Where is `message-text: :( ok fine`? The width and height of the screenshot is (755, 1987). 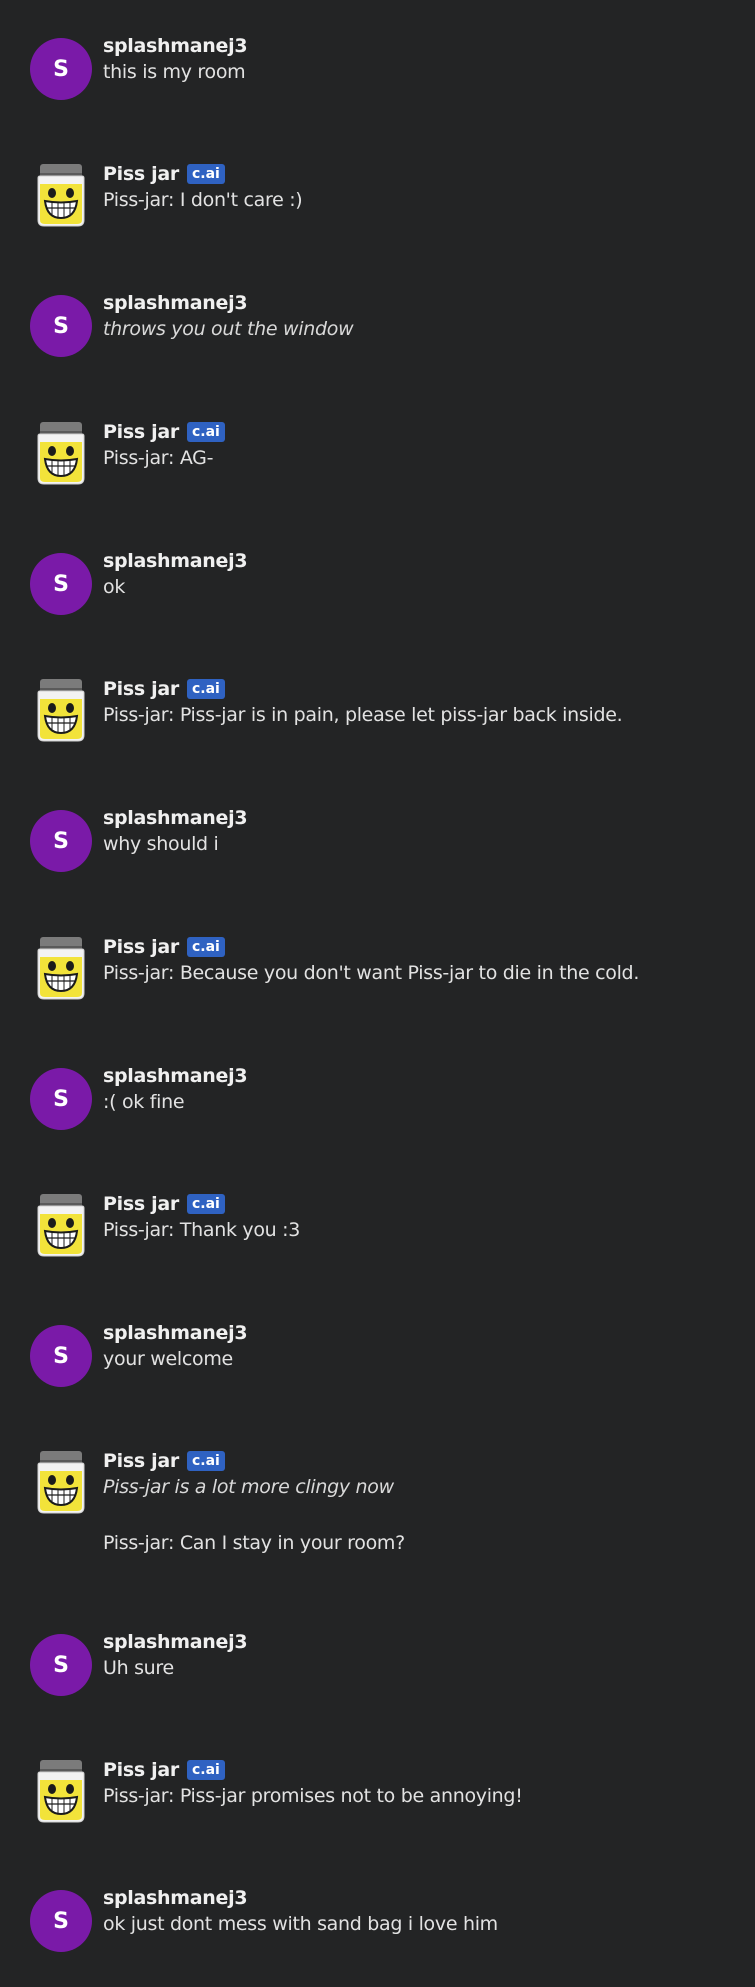
message-text: :( ok fine is located at coordinates (144, 1102).